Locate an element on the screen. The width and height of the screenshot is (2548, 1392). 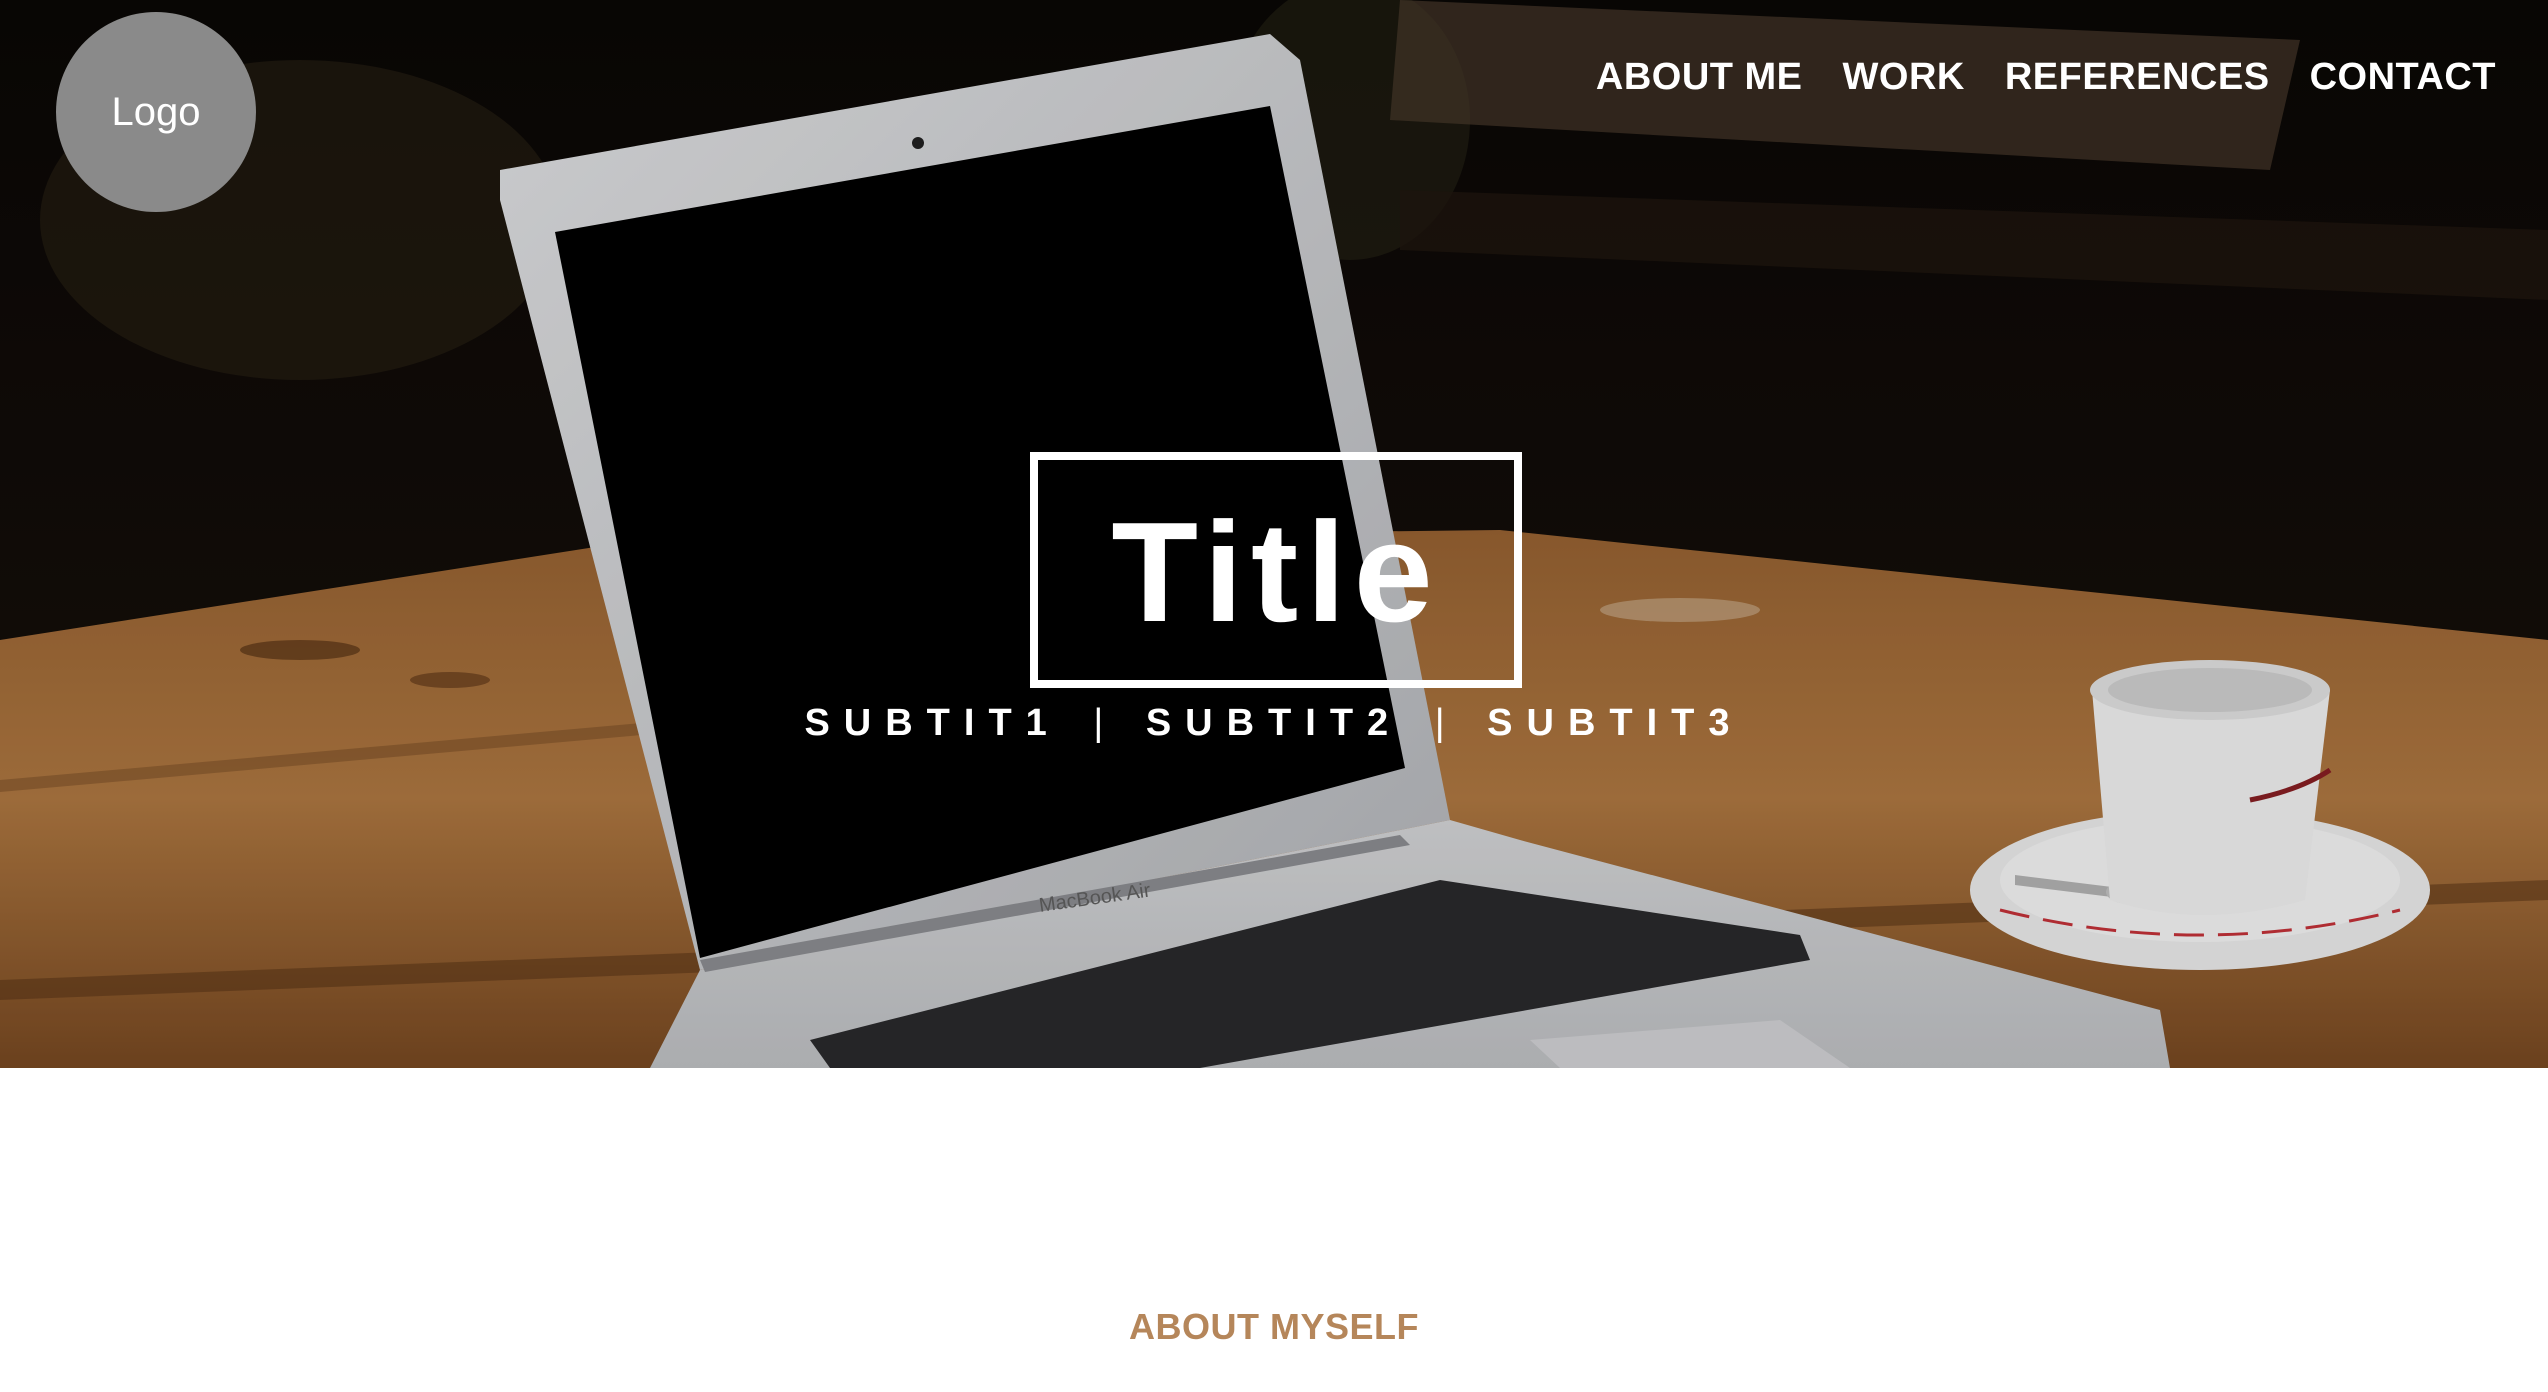
logo-label: Logo is located at coordinates (156, 111).